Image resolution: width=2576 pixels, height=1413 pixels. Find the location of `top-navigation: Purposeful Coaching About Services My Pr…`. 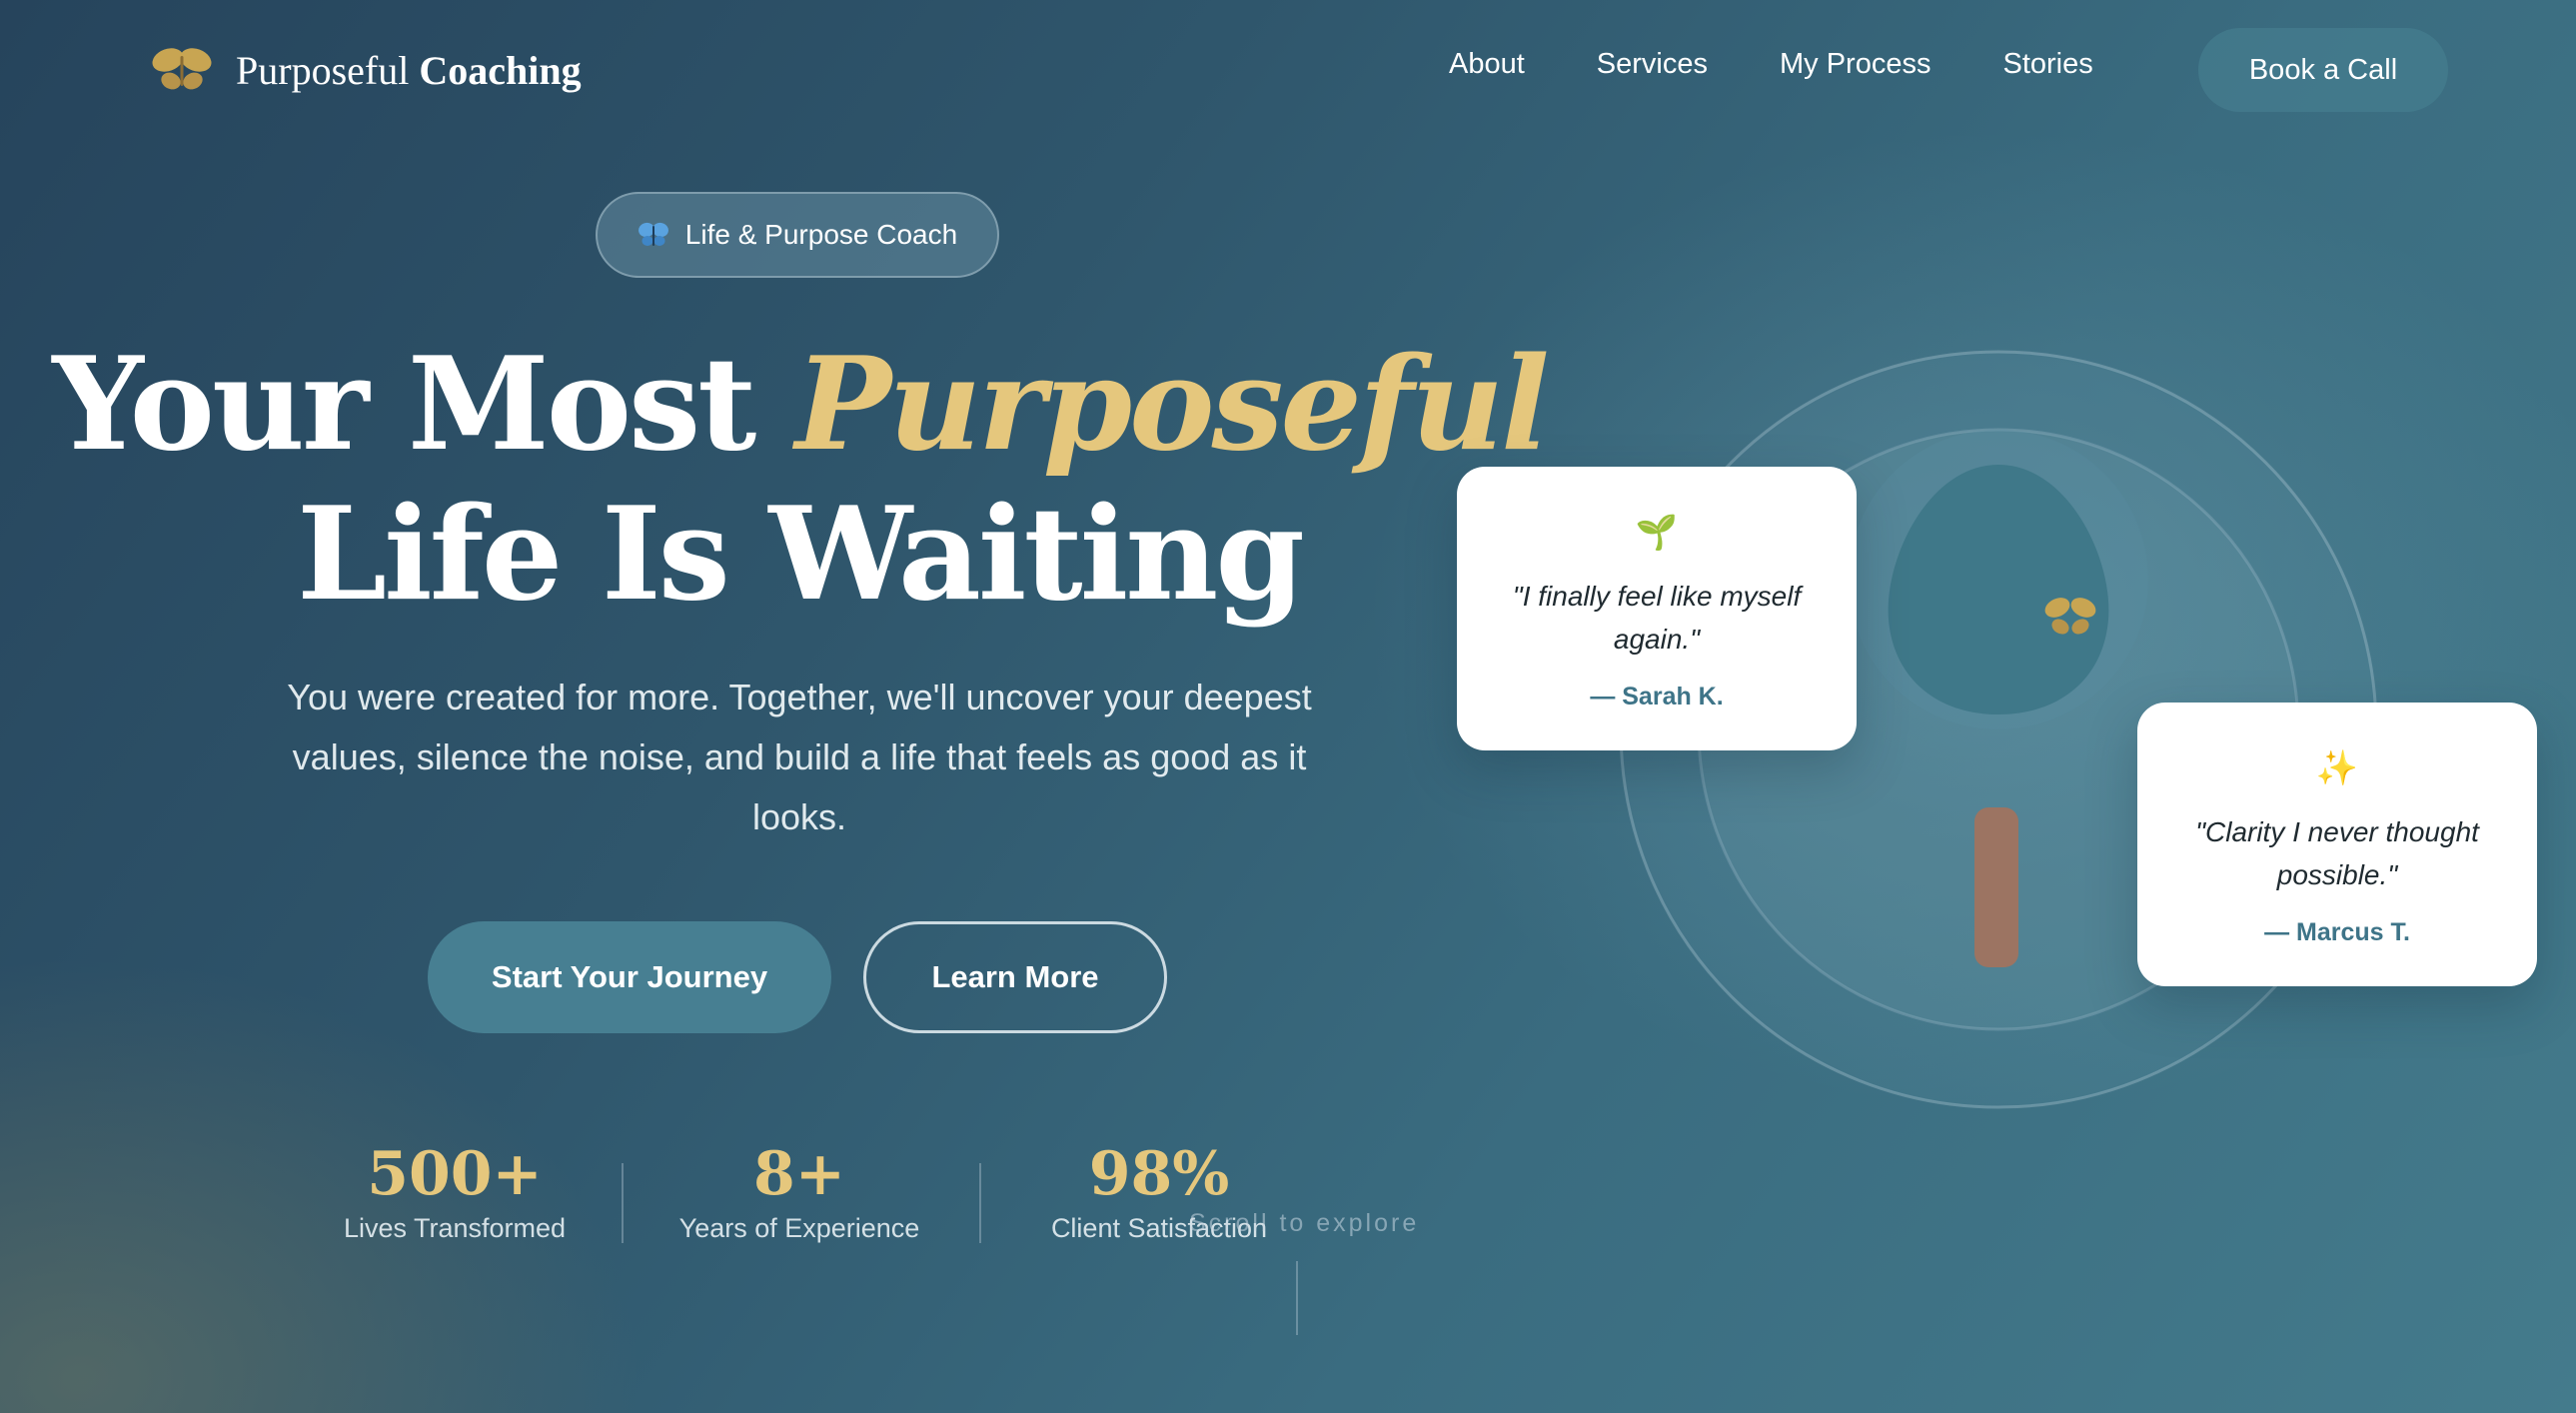

top-navigation: Purposeful Coaching About Services My Pr… is located at coordinates (1288, 70).